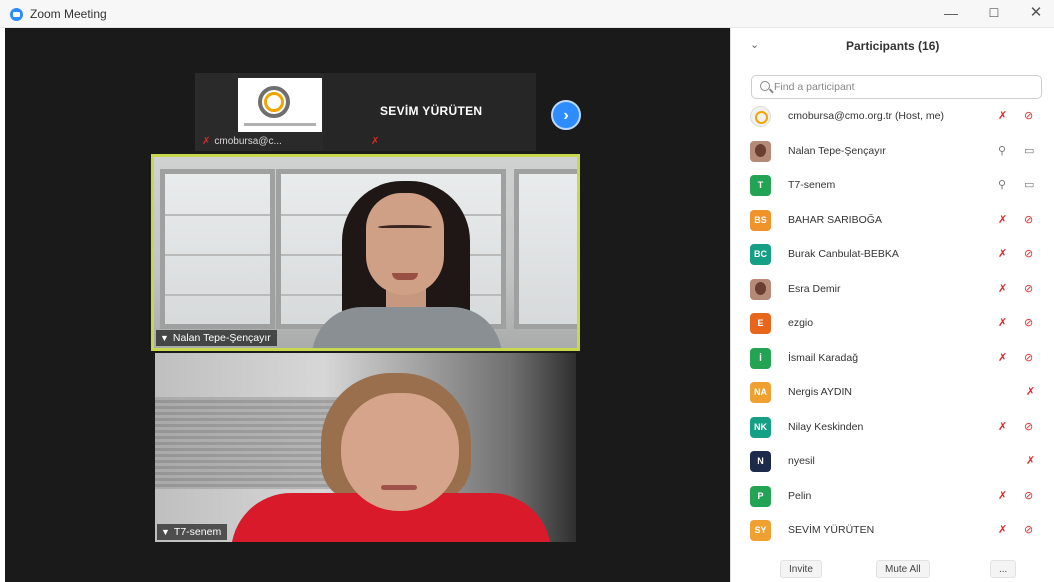  Describe the element at coordinates (274, 102) in the screenshot. I see `logo-emblem` at that location.